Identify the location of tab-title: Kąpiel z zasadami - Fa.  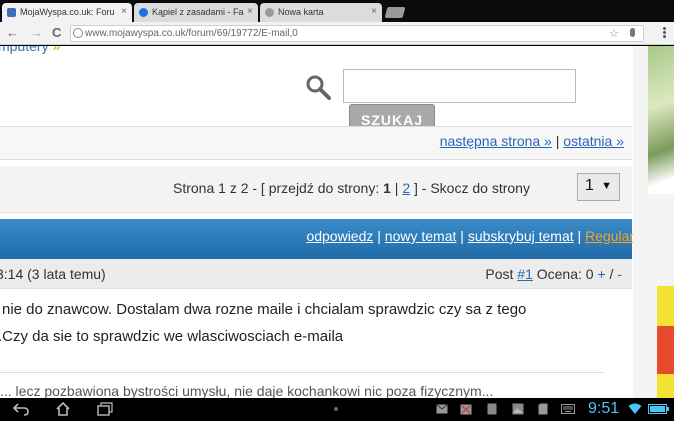
(198, 12).